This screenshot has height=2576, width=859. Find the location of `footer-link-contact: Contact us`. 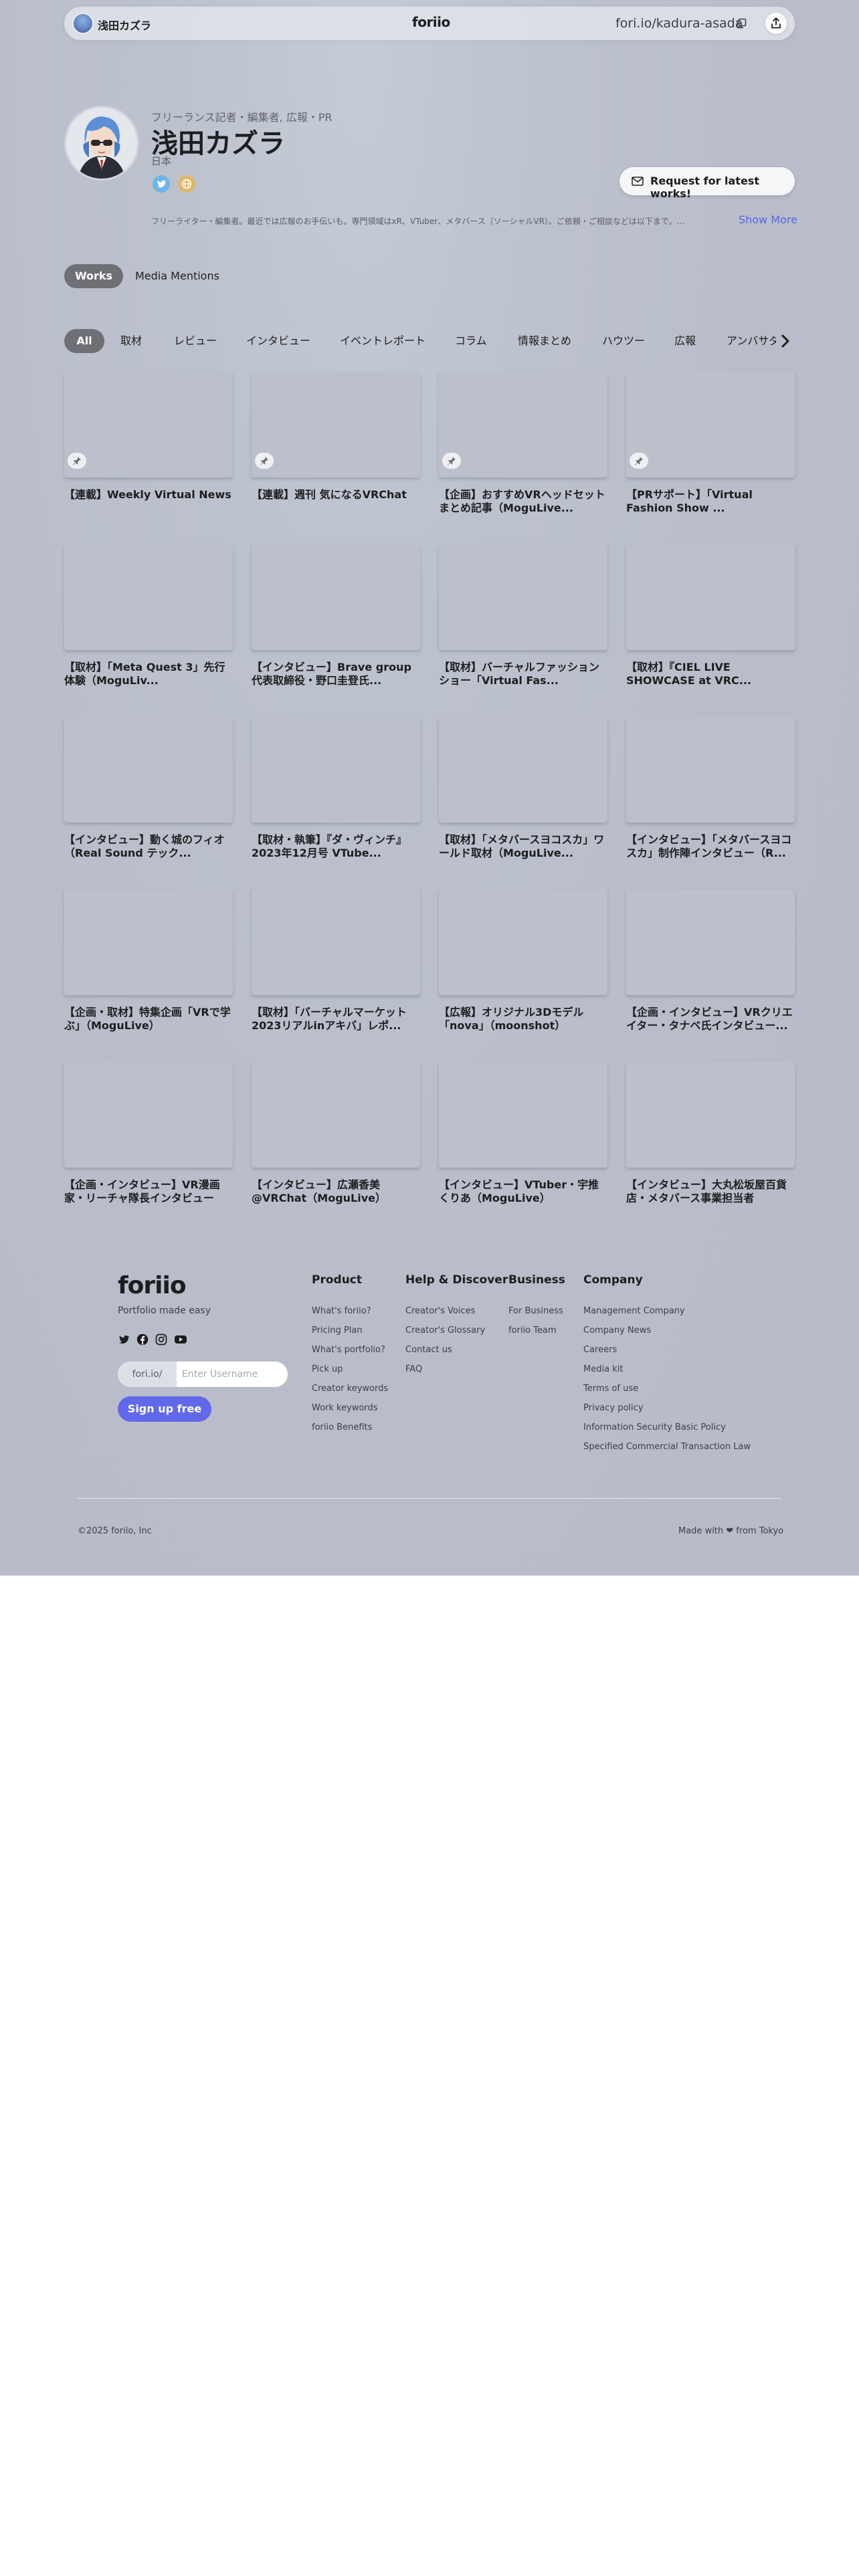

footer-link-contact: Contact us is located at coordinates (456, 1354).